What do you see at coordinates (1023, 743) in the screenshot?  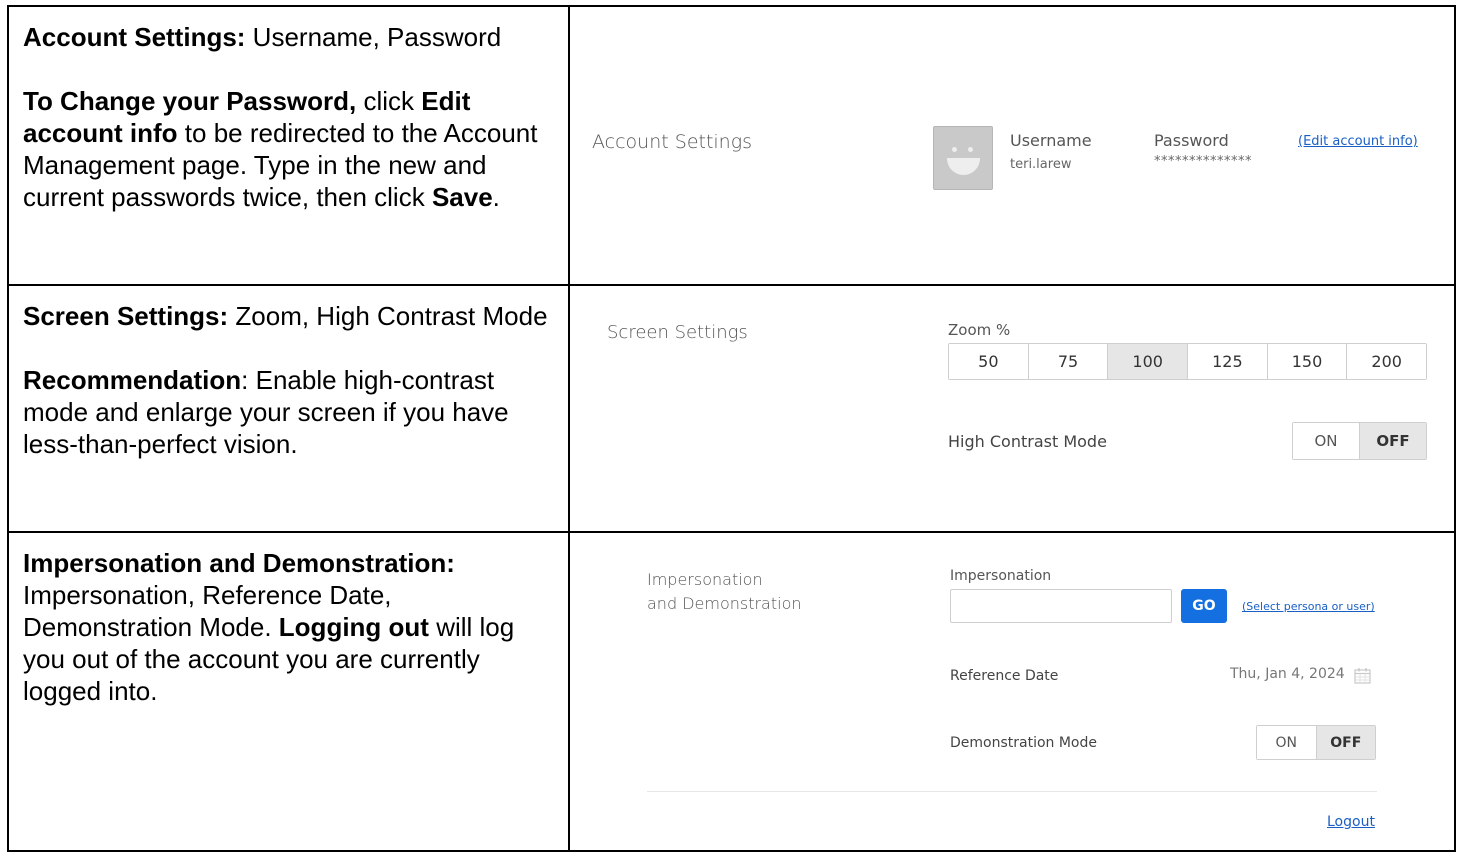 I see `demonstration-mode-label: Demonstration Mode` at bounding box center [1023, 743].